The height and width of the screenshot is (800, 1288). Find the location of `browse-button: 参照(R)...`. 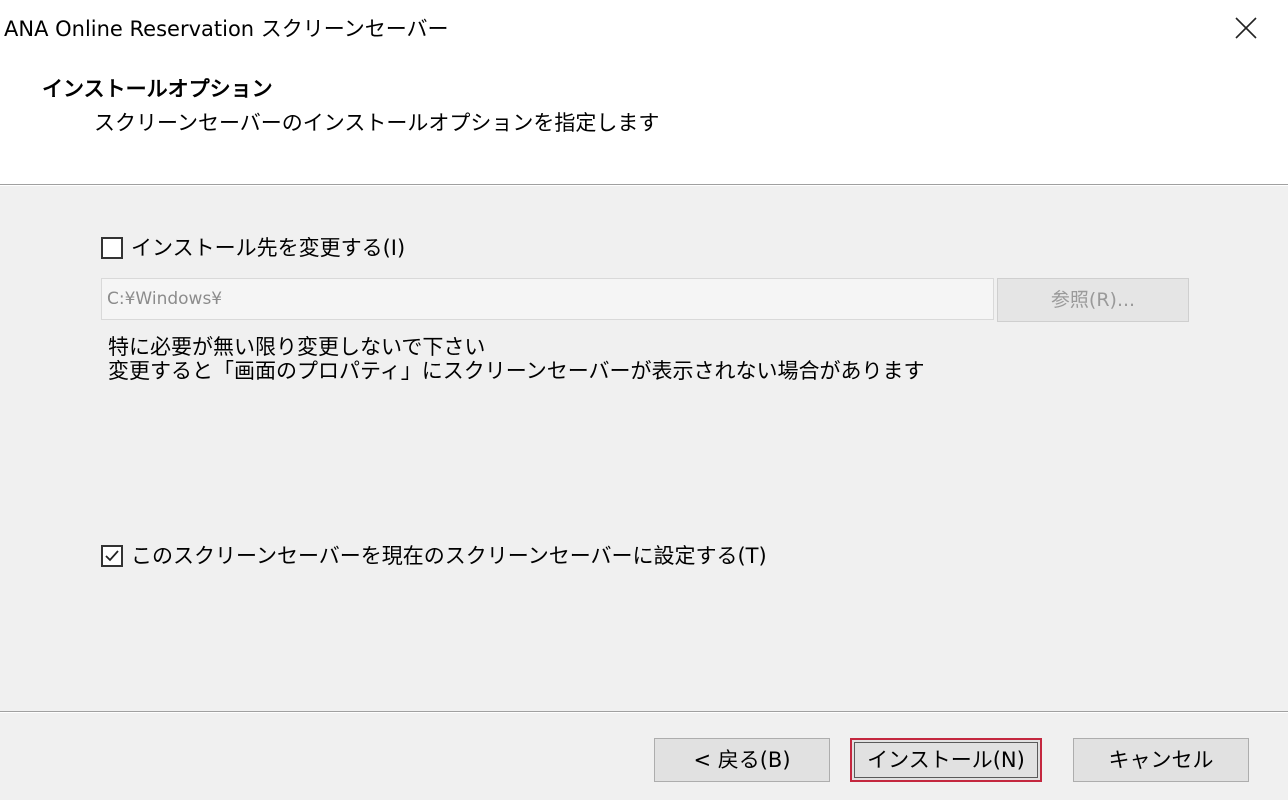

browse-button: 参照(R)... is located at coordinates (1093, 300).